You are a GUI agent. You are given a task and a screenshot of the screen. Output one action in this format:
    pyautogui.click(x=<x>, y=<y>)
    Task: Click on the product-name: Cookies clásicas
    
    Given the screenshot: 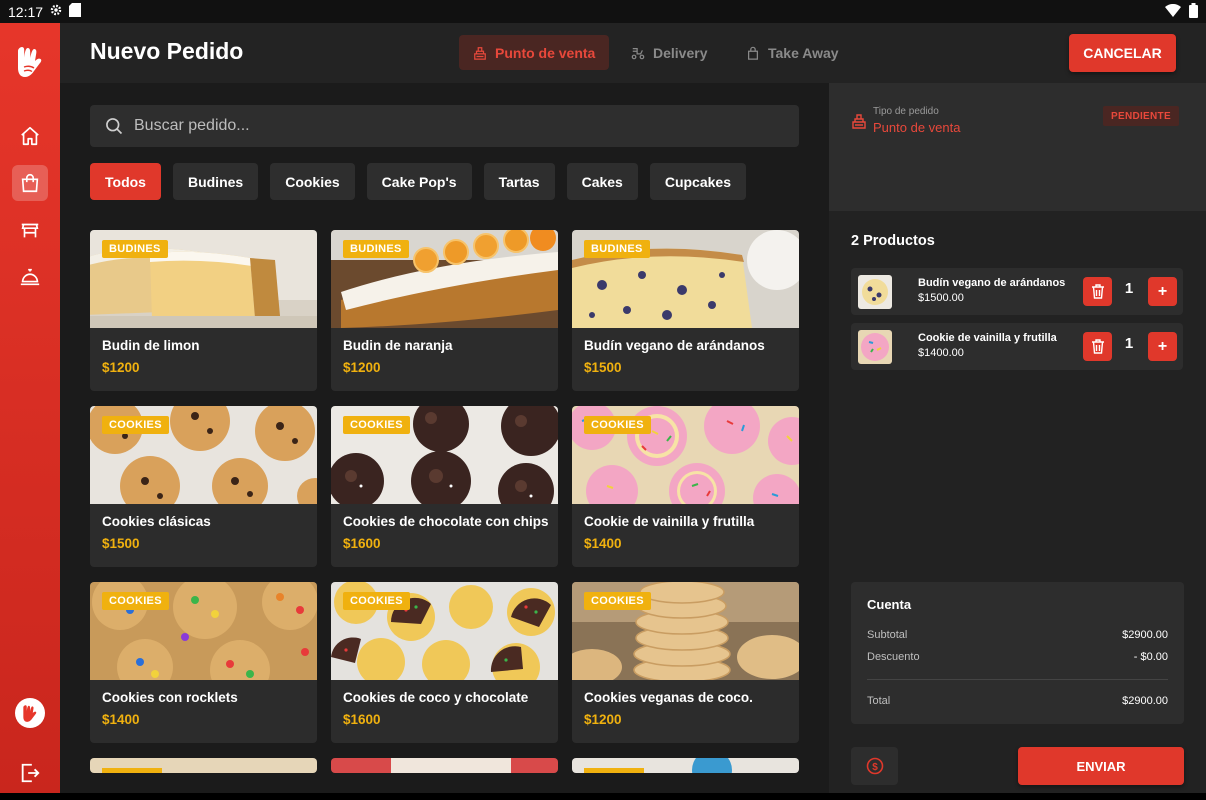 What is the action you would take?
    pyautogui.click(x=156, y=521)
    